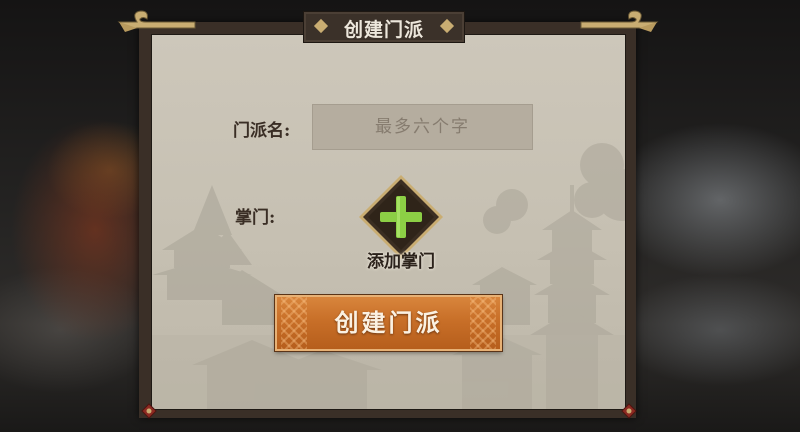 This screenshot has height=432, width=800. Describe the element at coordinates (156, 21) in the screenshot. I see `cloud-corner-ornament-left` at that location.